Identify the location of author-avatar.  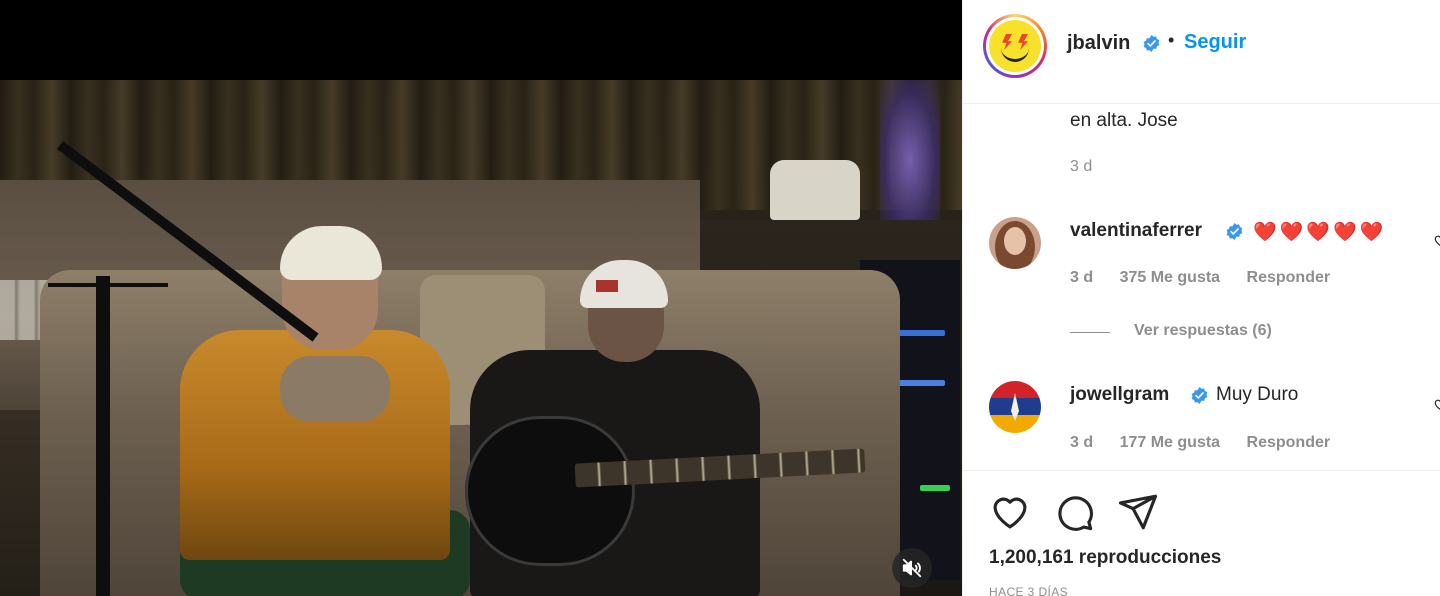
(1015, 46).